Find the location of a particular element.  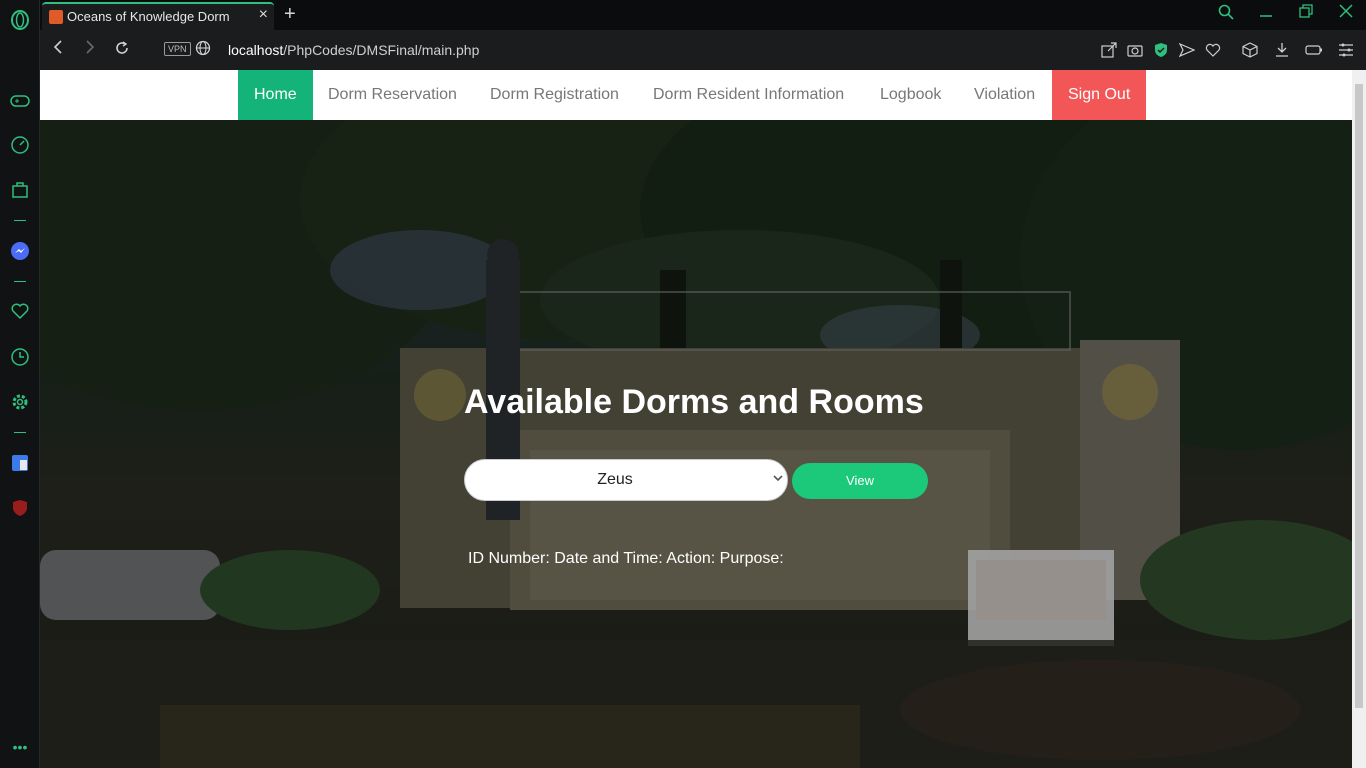

restore-icon is located at coordinates (1306, 15).